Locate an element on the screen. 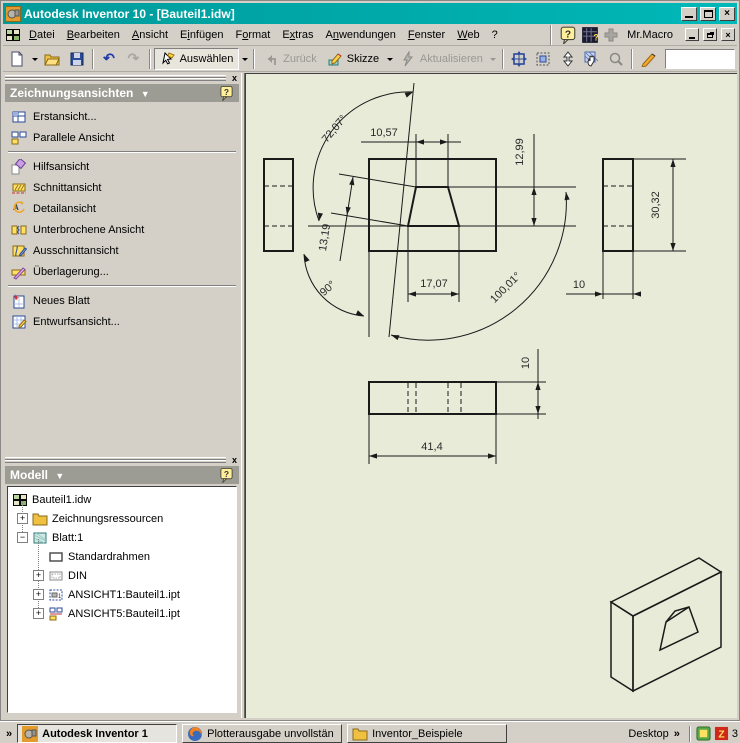 This screenshot has width=740, height=743. macro-panel-icon: ? is located at coordinates (590, 35).